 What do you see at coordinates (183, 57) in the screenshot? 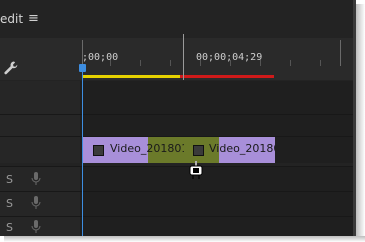
I see `edit-point-line` at bounding box center [183, 57].